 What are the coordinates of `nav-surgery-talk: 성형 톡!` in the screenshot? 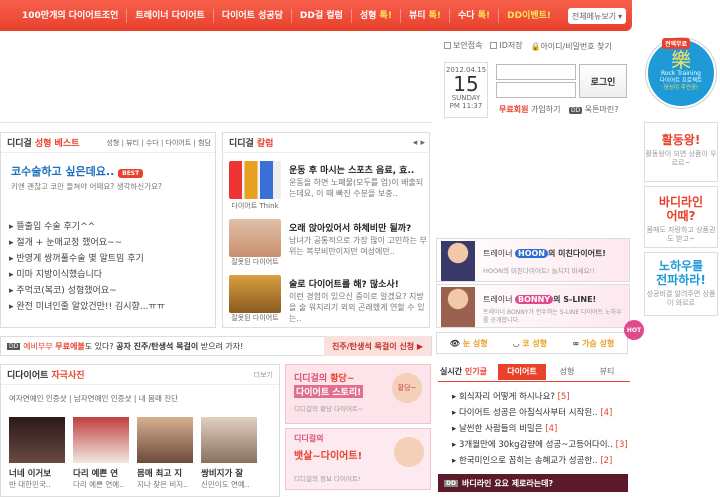 It's located at (376, 15).